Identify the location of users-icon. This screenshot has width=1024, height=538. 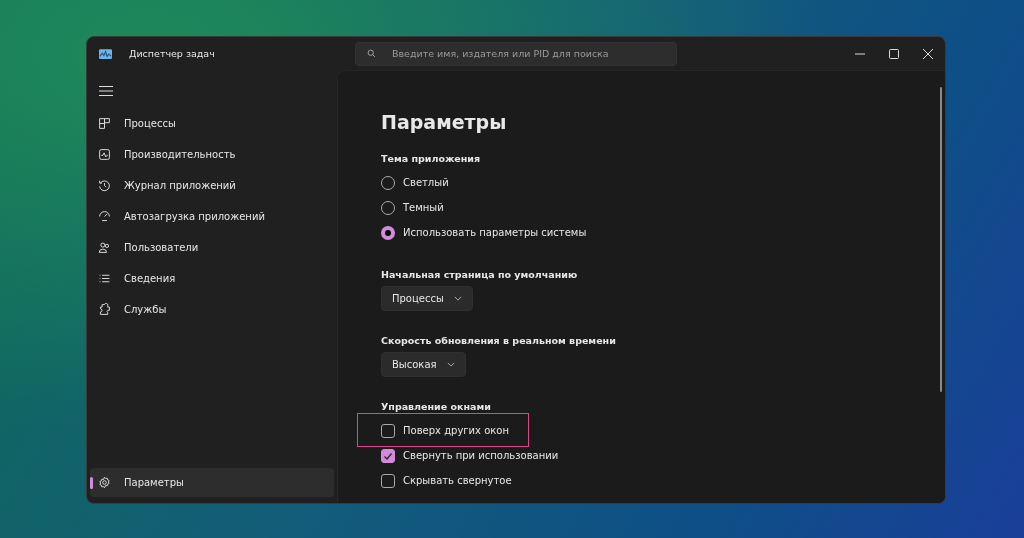
(104, 247).